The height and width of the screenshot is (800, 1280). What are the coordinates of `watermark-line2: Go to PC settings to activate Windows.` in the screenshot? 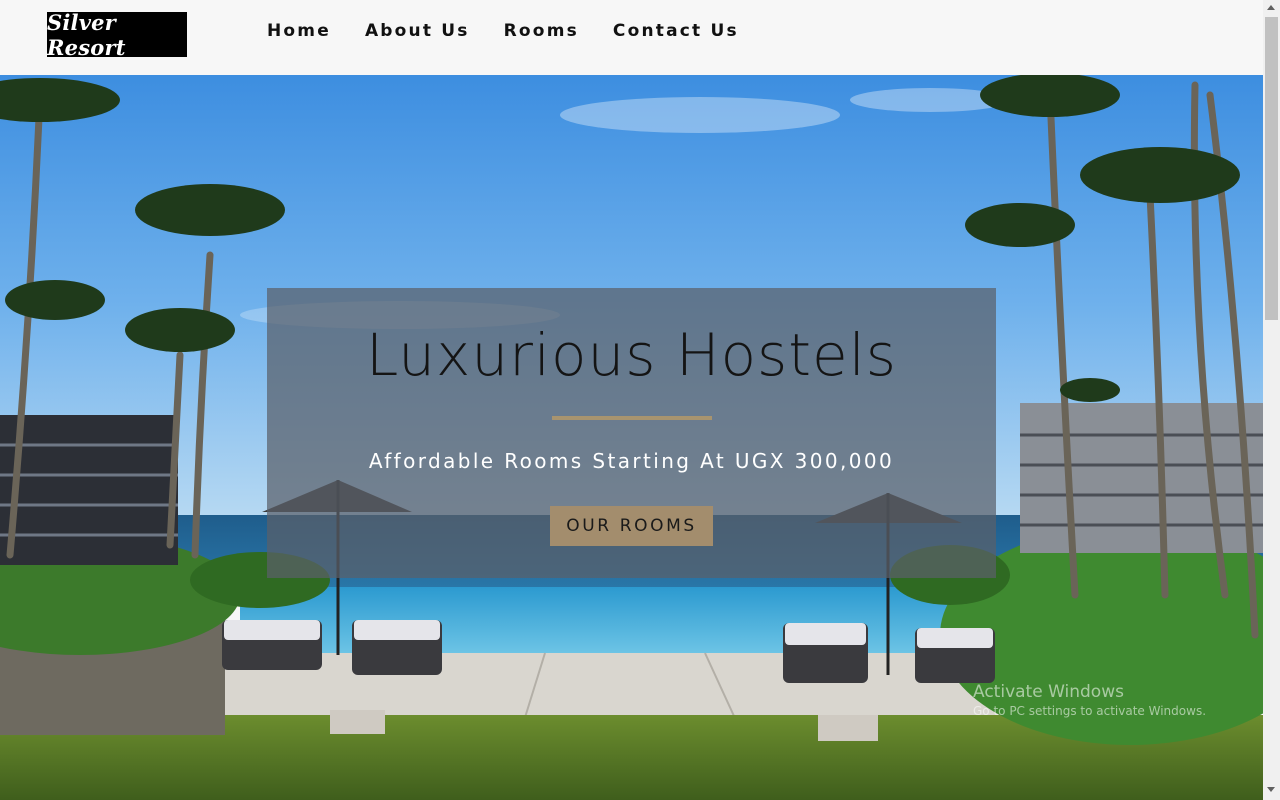 It's located at (1090, 711).